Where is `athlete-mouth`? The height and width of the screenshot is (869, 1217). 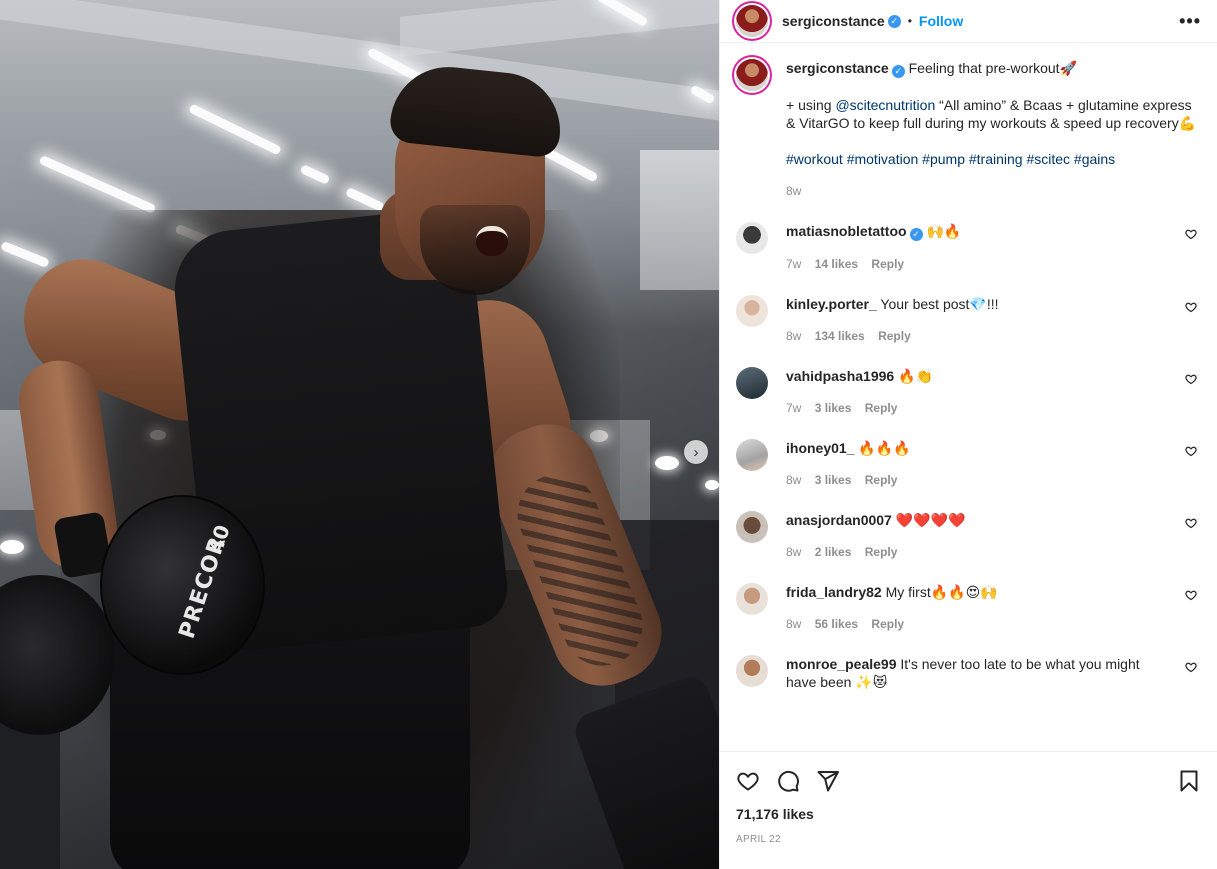
athlete-mouth is located at coordinates (492, 241).